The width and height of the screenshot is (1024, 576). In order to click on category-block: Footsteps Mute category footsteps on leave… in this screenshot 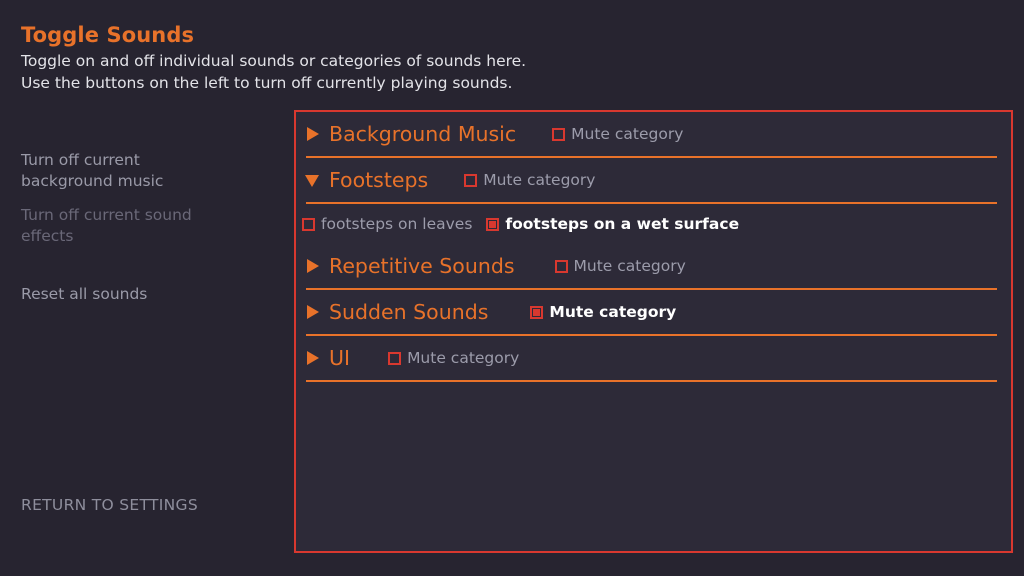, I will do `click(653, 201)`.